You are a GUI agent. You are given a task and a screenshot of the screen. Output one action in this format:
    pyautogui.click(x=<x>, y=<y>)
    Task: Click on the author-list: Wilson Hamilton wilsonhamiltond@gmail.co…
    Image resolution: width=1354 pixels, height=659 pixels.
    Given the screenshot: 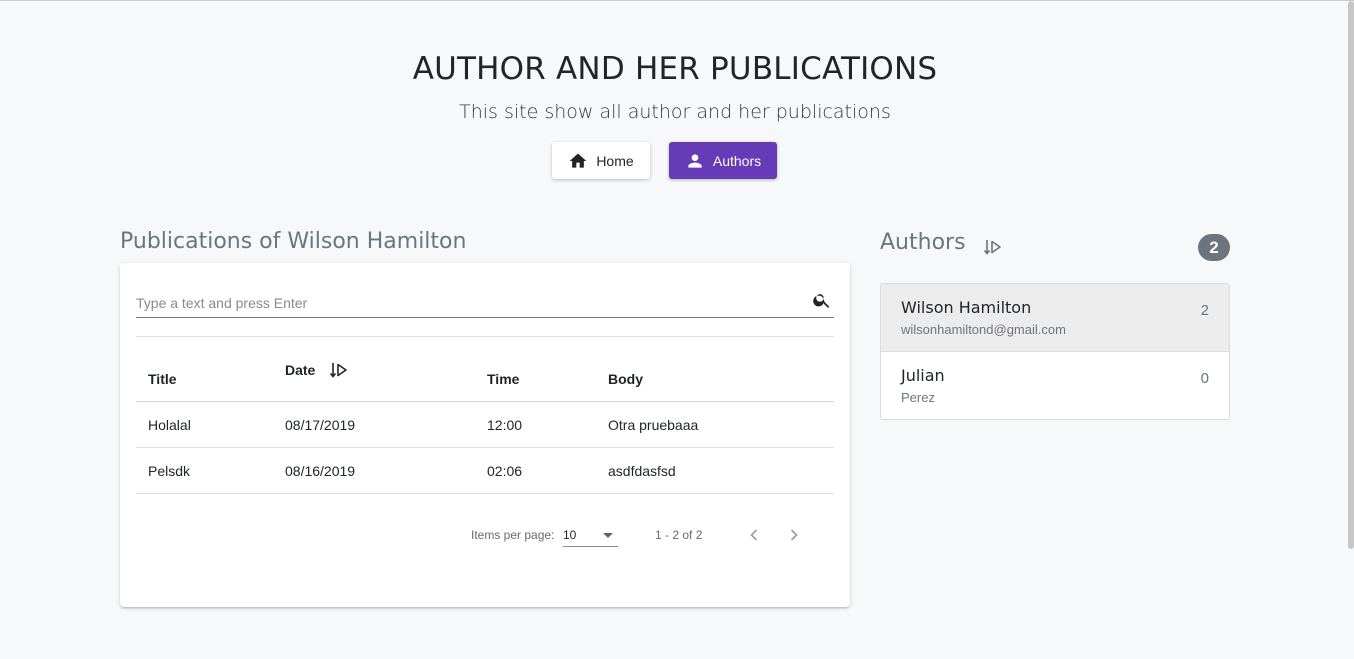 What is the action you would take?
    pyautogui.click(x=1055, y=351)
    